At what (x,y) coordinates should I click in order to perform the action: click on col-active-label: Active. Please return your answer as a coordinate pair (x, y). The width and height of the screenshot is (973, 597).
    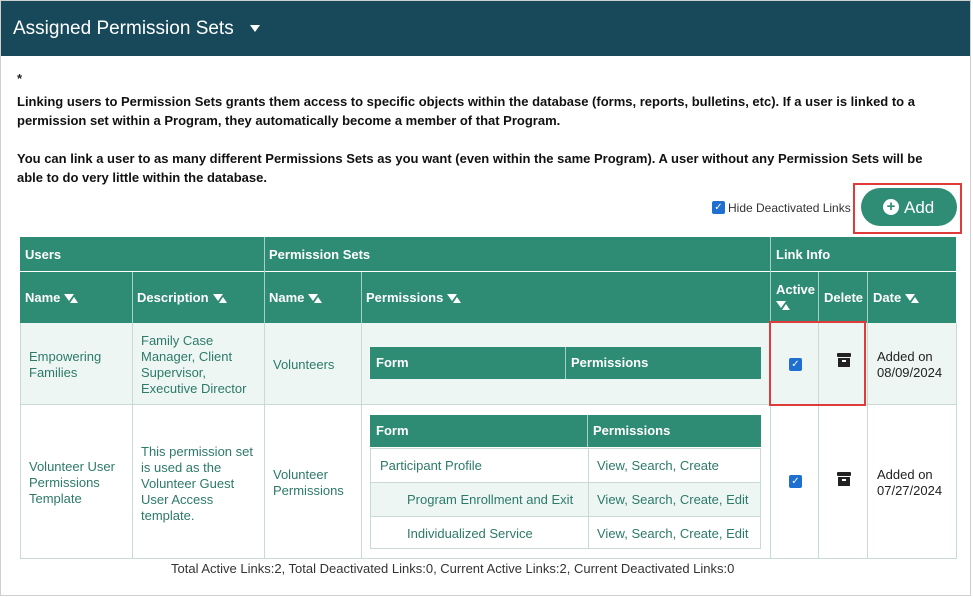
    Looking at the image, I should click on (796, 289).